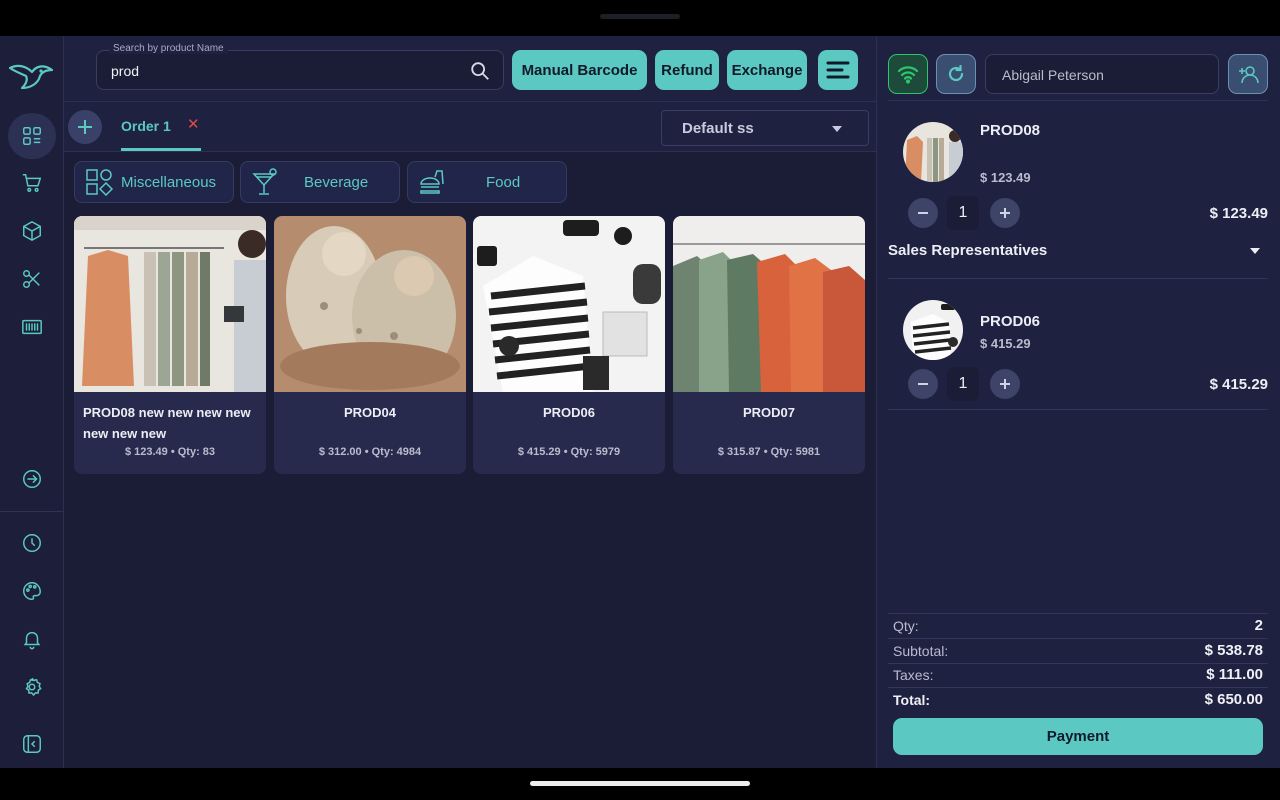 This screenshot has width=1280, height=800. I want to click on bell-icon, so click(32, 640).